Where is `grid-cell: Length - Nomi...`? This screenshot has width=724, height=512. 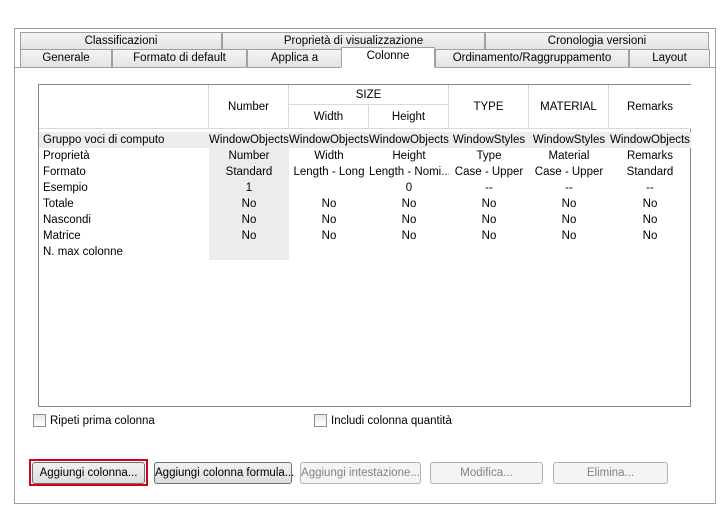
grid-cell: Length - Nomi... is located at coordinates (409, 172).